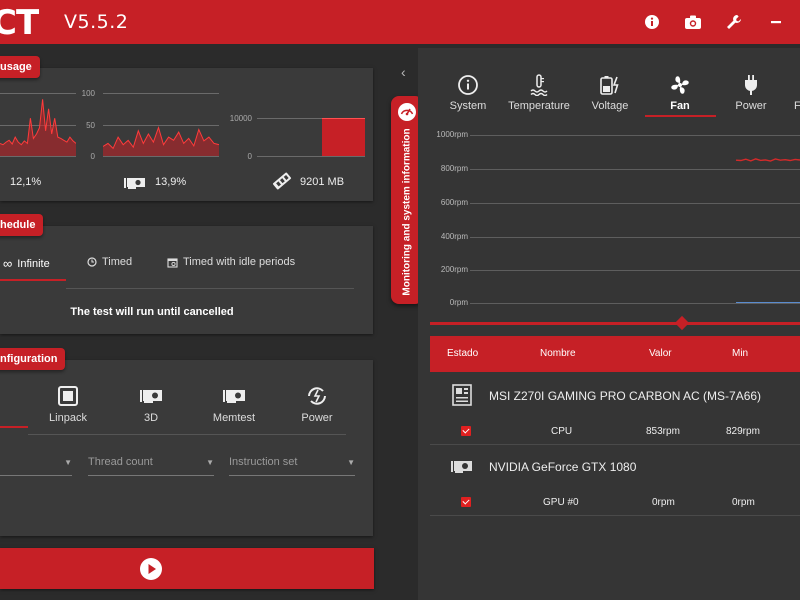 This screenshot has width=800, height=600. What do you see at coordinates (117, 262) in the screenshot?
I see `tab-label: Timed` at bounding box center [117, 262].